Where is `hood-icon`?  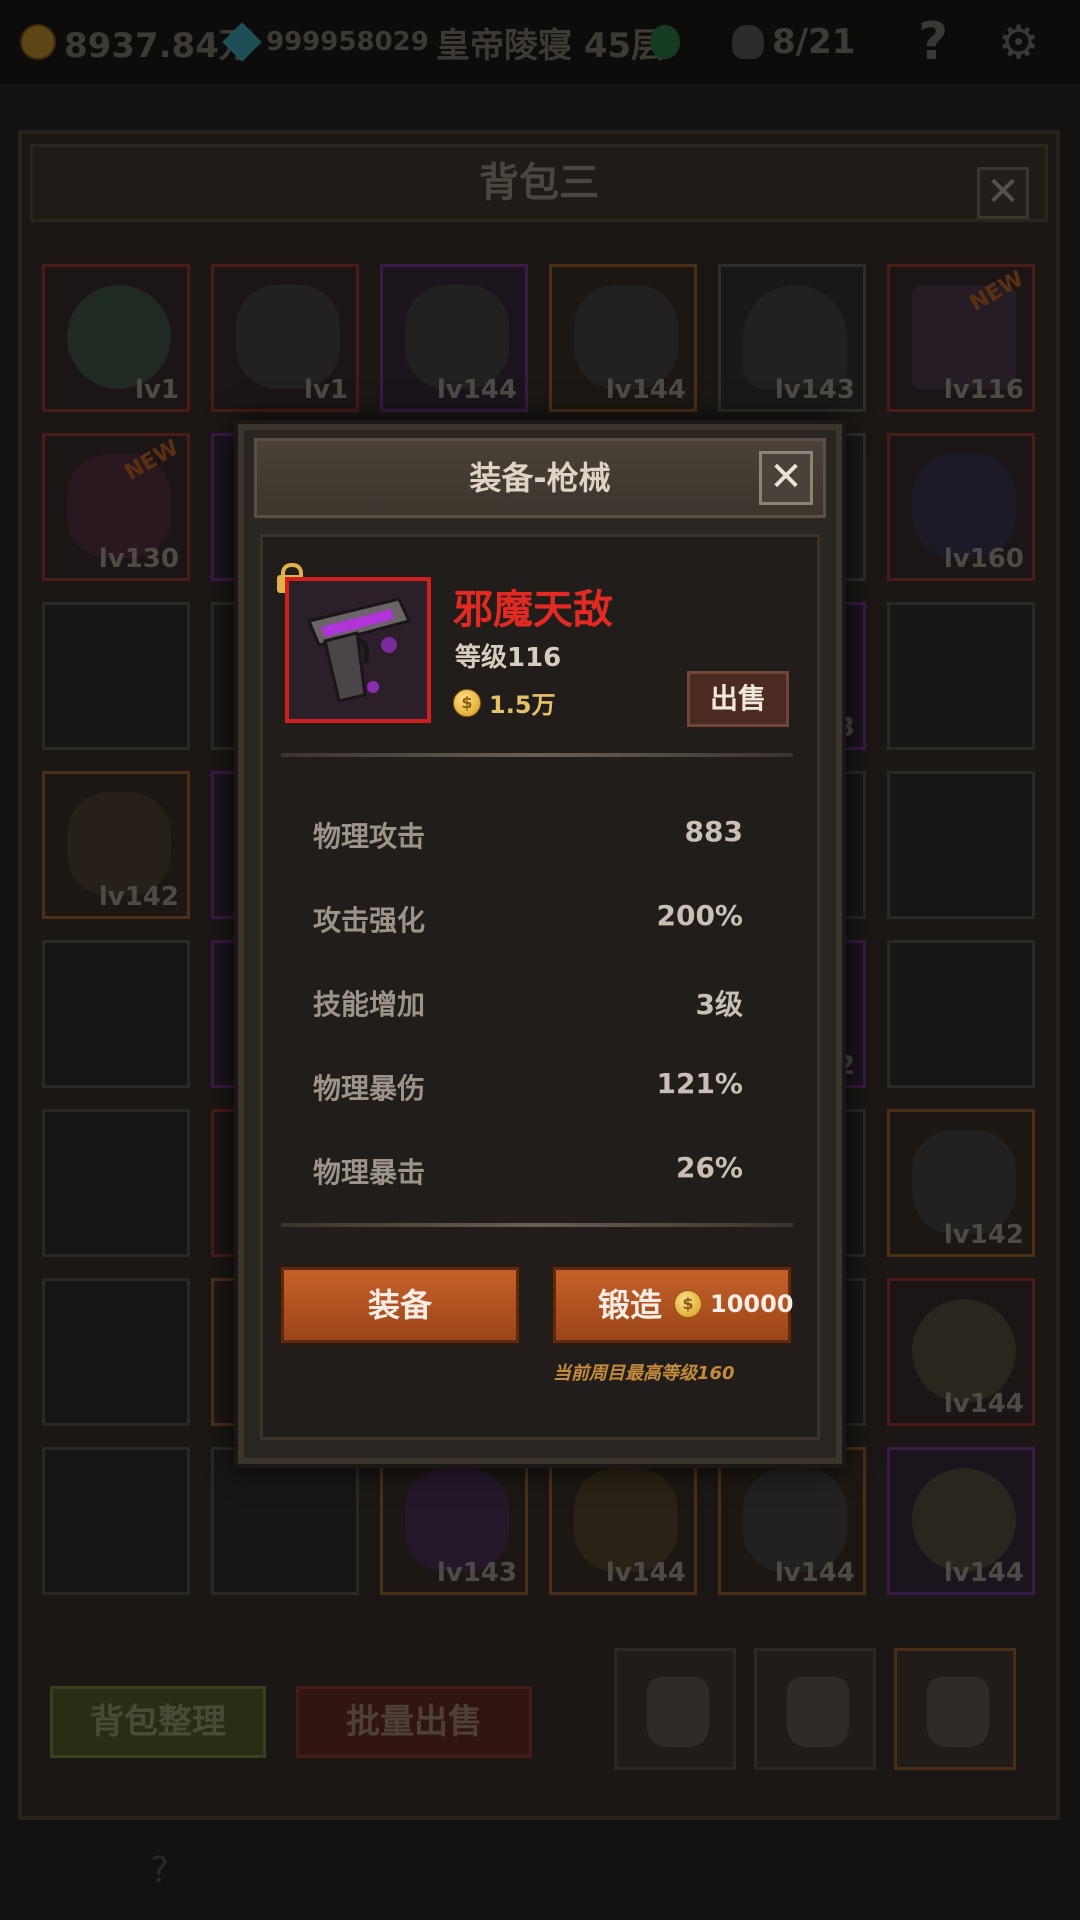 hood-icon is located at coordinates (964, 506).